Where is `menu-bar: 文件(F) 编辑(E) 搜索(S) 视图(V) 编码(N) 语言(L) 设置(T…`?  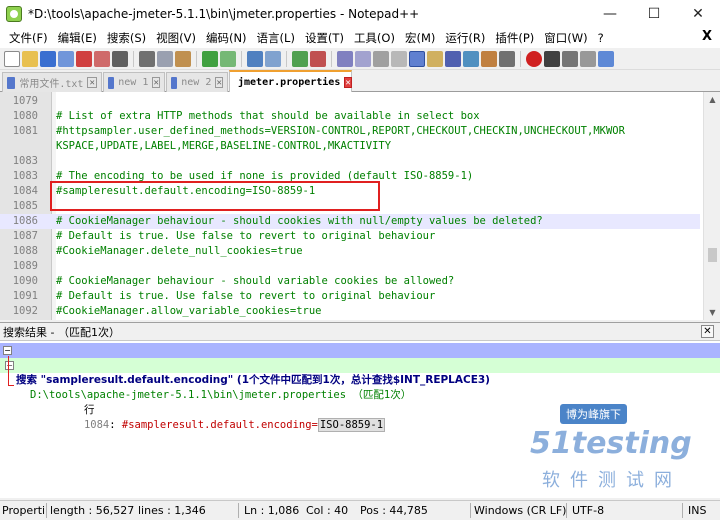 menu-bar: 文件(F) 编辑(E) 搜索(S) 视图(V) 编码(N) 语言(L) 设置(T… is located at coordinates (360, 38).